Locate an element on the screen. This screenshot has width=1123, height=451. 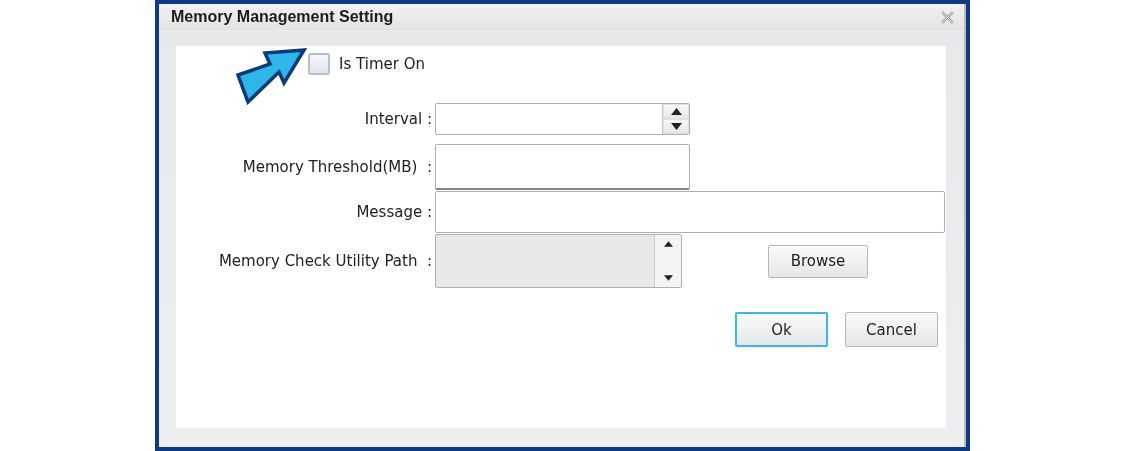
down-arrow-icon is located at coordinates (676, 126).